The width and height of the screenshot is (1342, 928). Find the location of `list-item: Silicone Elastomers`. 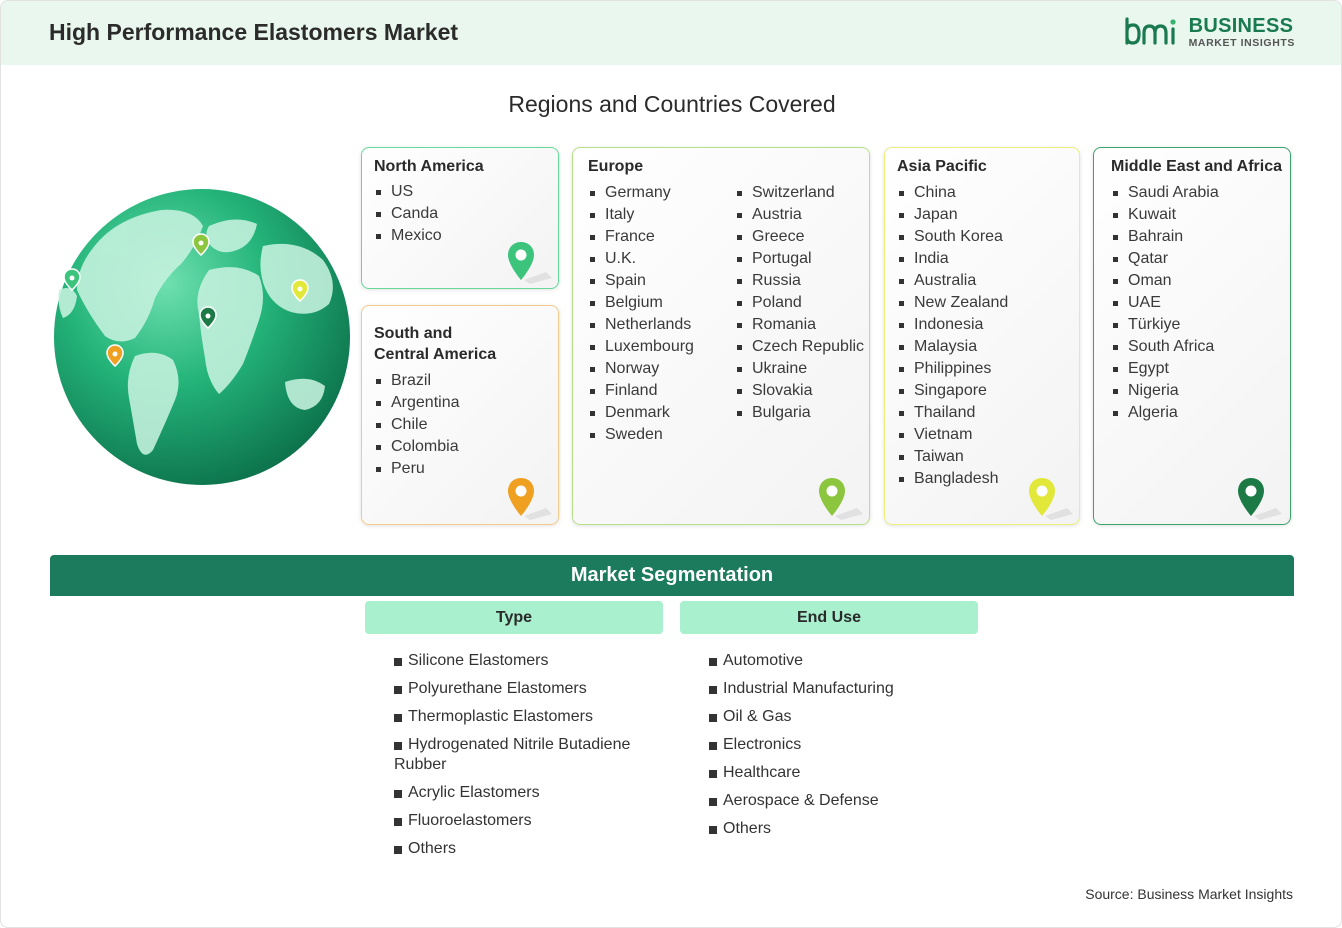

list-item: Silicone Elastomers is located at coordinates (529, 661).